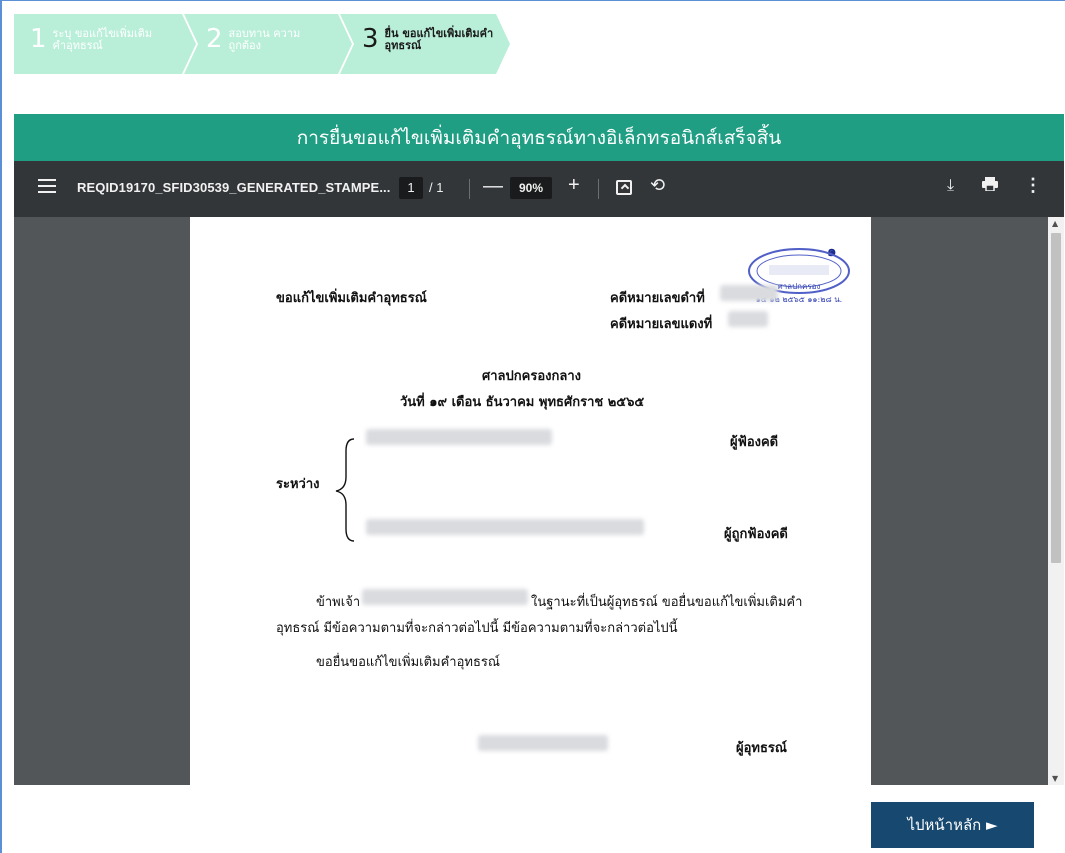 The height and width of the screenshot is (853, 1065). I want to click on step-1: 1 ระบุ ขอแก้ไขเพิ่มเติมคำอุทธรณ์, so click(97, 44).